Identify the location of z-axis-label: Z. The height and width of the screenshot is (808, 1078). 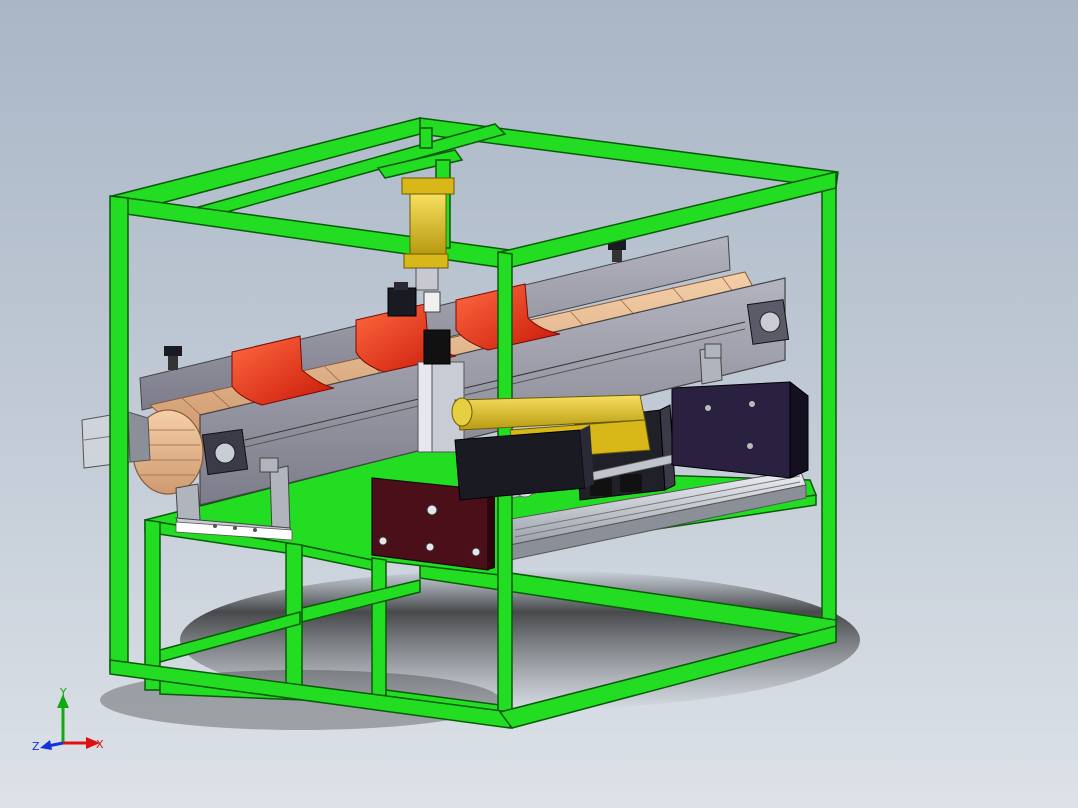
(36, 746).